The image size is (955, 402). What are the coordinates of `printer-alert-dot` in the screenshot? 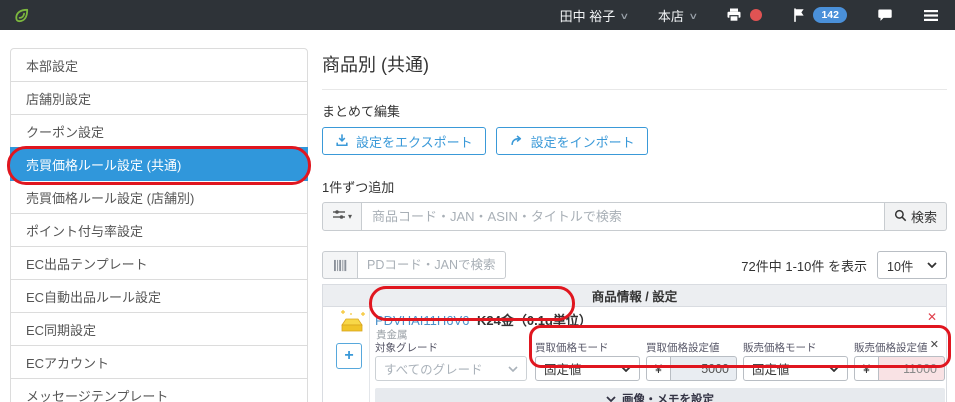 It's located at (756, 15).